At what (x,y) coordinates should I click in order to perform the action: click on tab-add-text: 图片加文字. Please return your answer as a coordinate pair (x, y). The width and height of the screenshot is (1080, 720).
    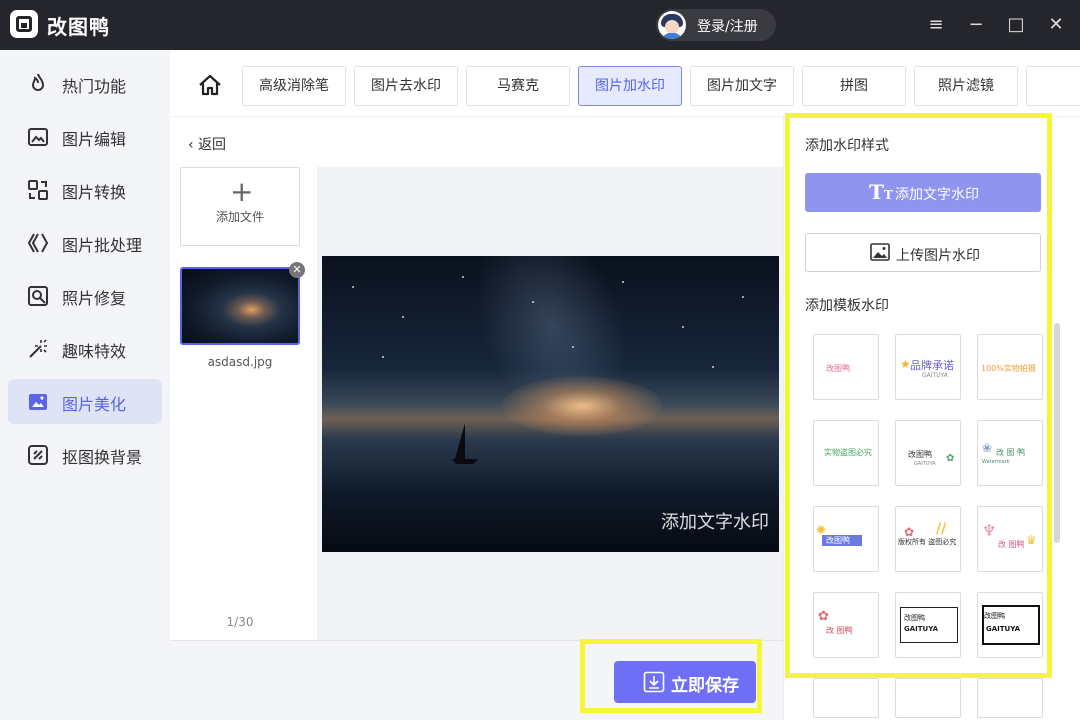
    Looking at the image, I should click on (742, 86).